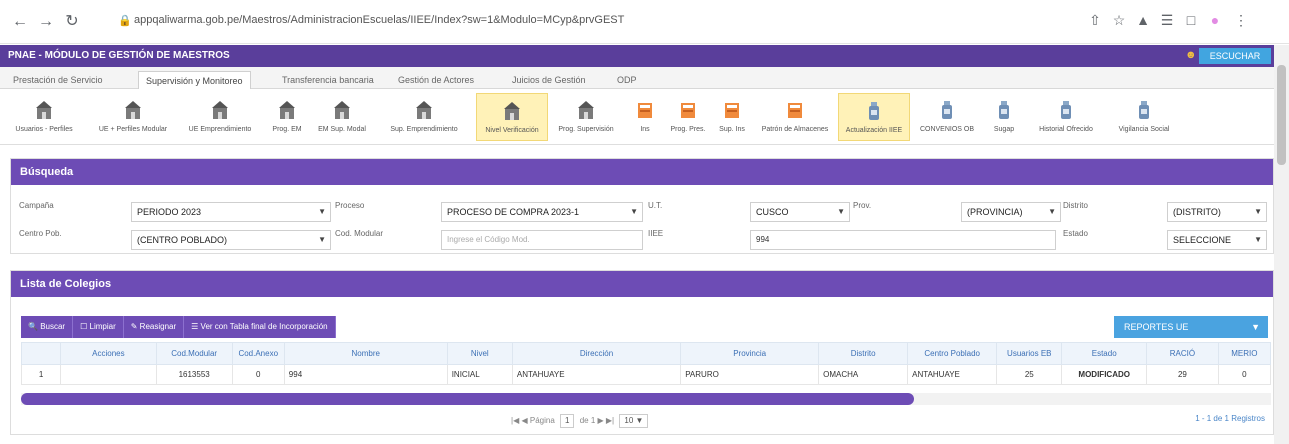 This screenshot has width=1289, height=444. Describe the element at coordinates (1182, 353) in the screenshot. I see `column-header: RACIÓ` at that location.